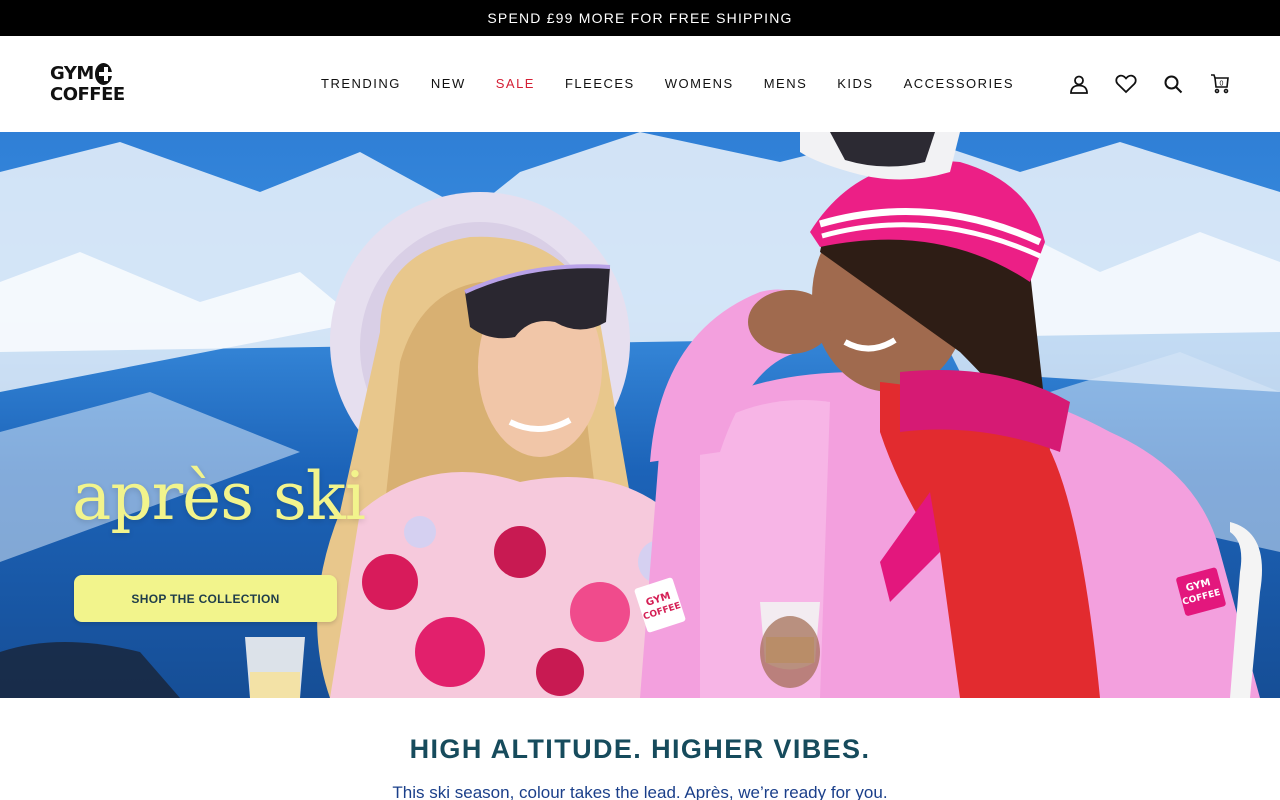  Describe the element at coordinates (786, 84) in the screenshot. I see `nav-item-mens: MENS` at that location.